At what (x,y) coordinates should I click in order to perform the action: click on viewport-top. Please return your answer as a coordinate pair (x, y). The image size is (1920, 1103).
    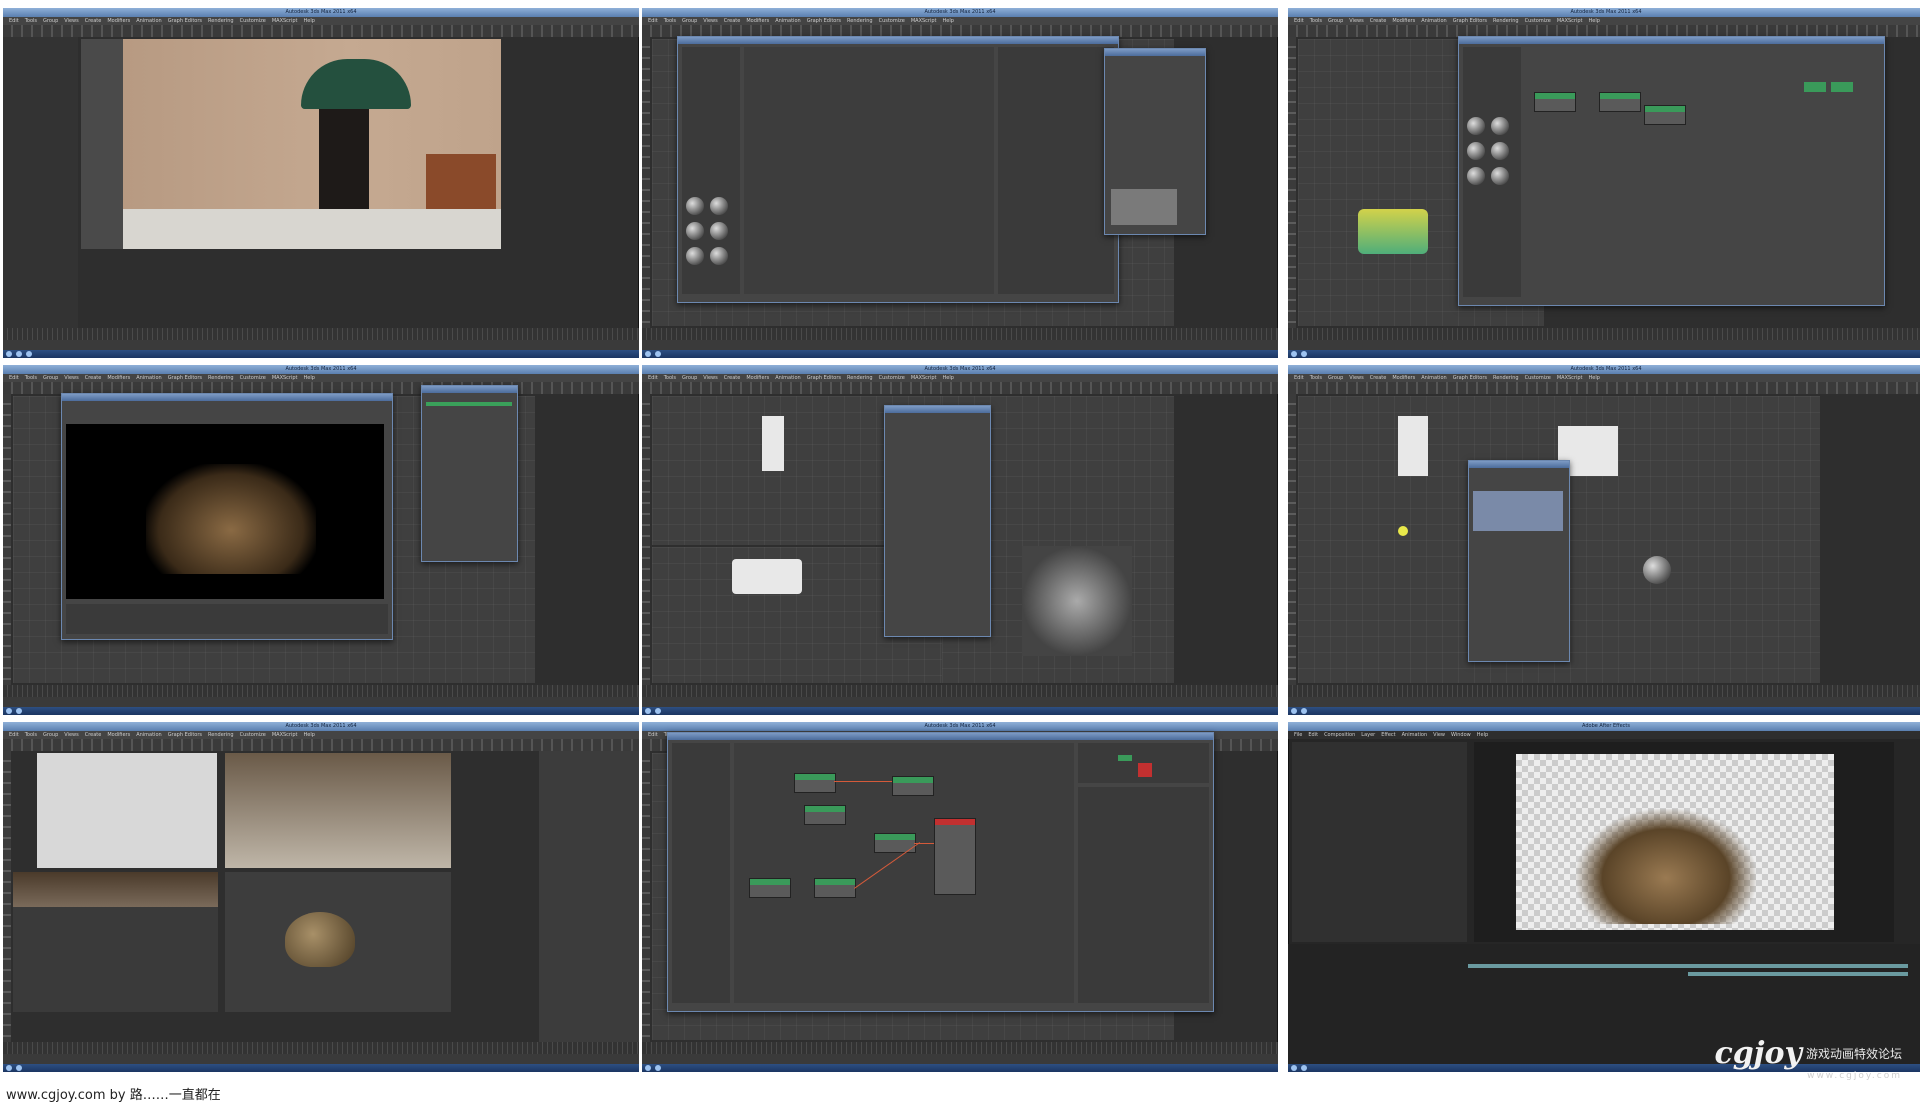
    Looking at the image, I should click on (127, 810).